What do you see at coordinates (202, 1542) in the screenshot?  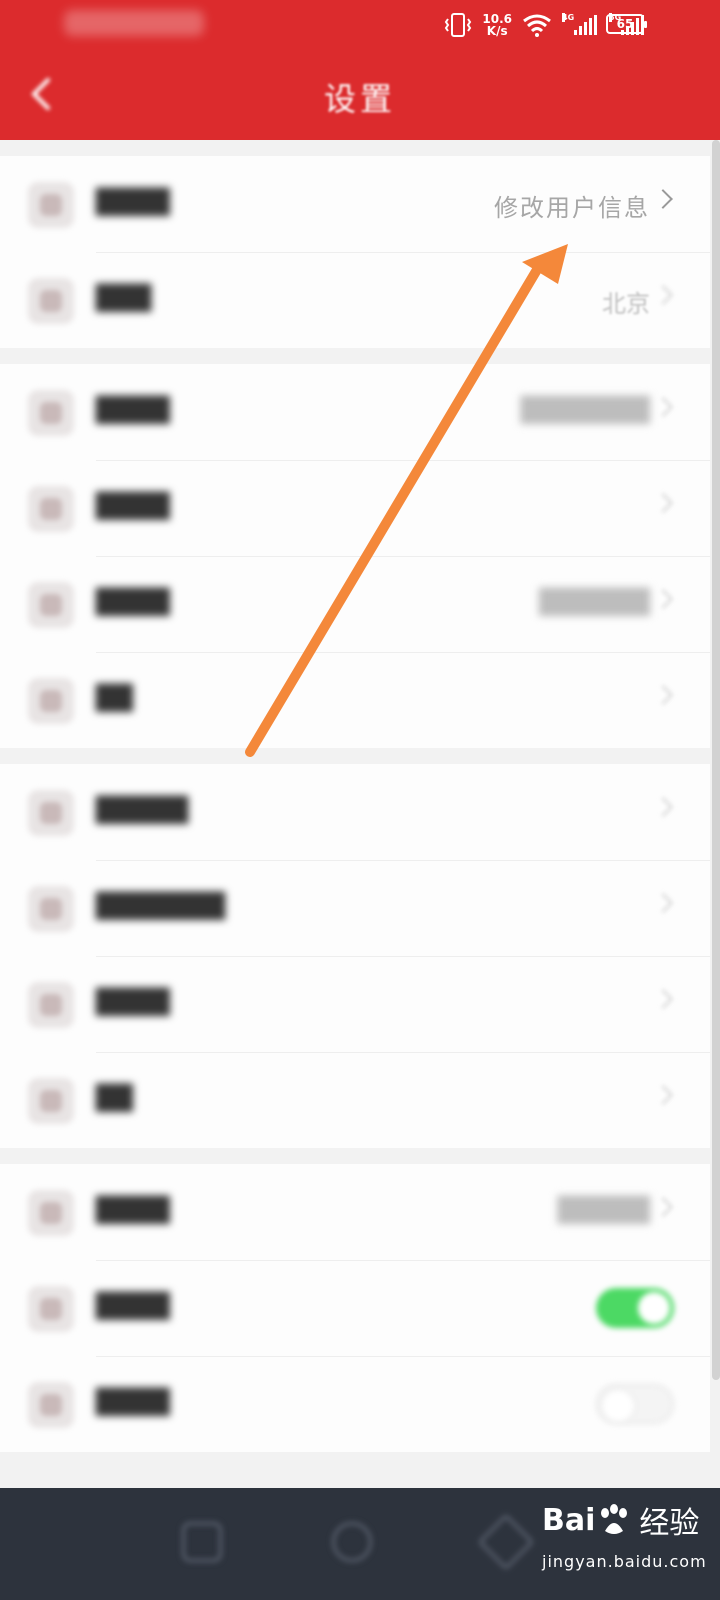 I see `recent-apps-button` at bounding box center [202, 1542].